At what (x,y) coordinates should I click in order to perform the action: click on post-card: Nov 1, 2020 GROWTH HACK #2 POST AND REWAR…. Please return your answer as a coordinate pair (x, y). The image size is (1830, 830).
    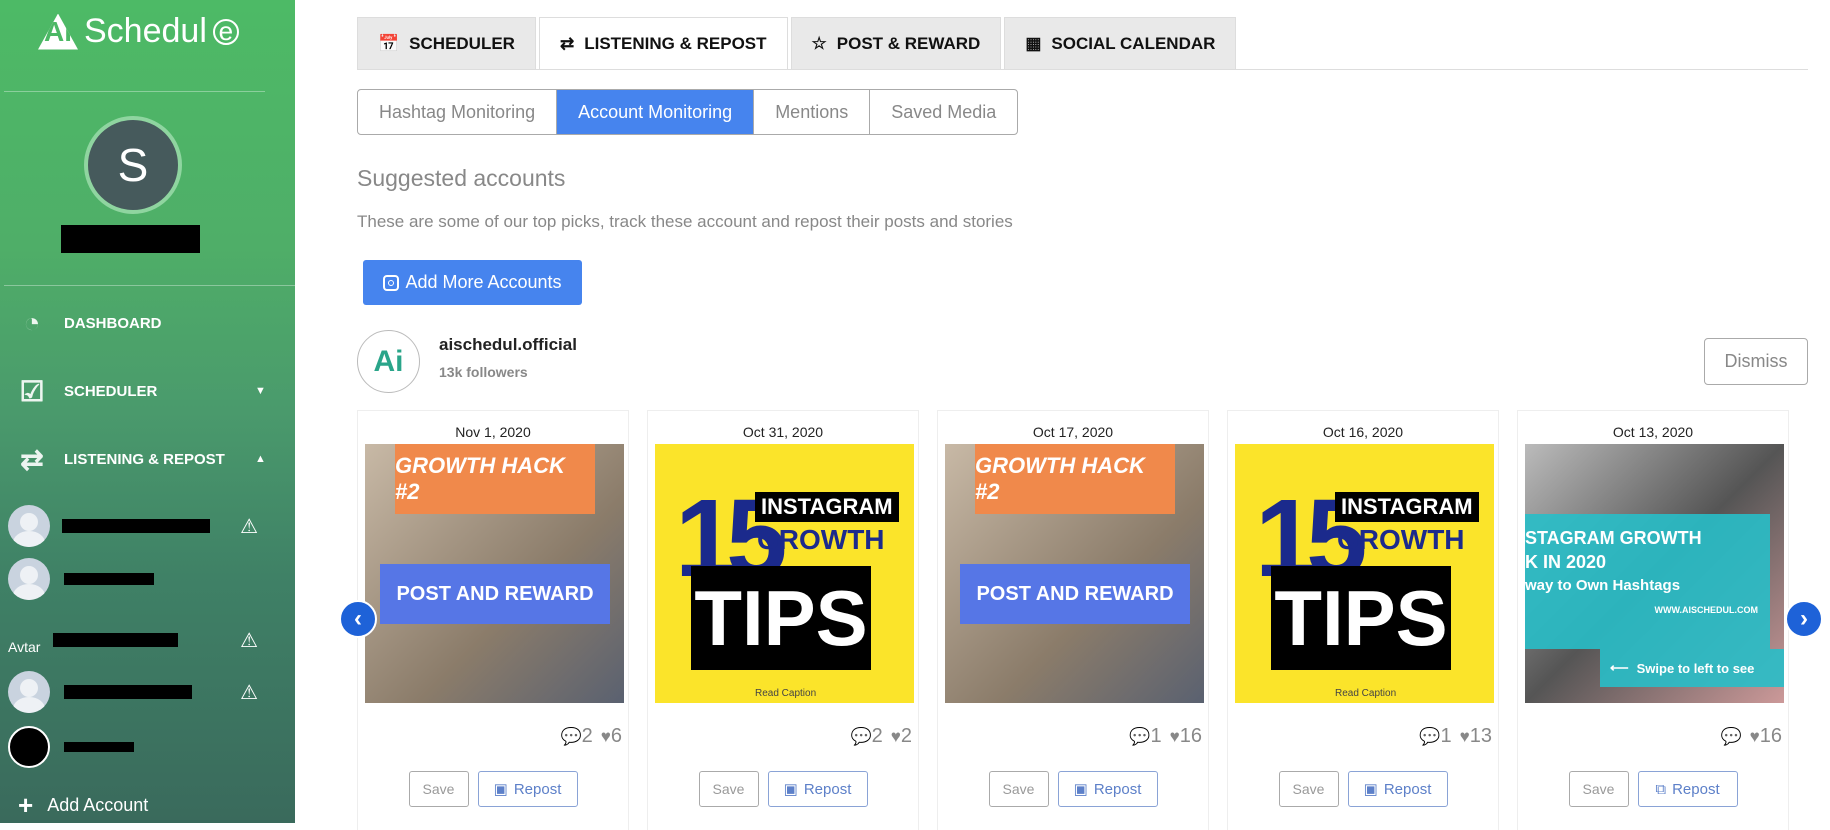
    Looking at the image, I should click on (493, 620).